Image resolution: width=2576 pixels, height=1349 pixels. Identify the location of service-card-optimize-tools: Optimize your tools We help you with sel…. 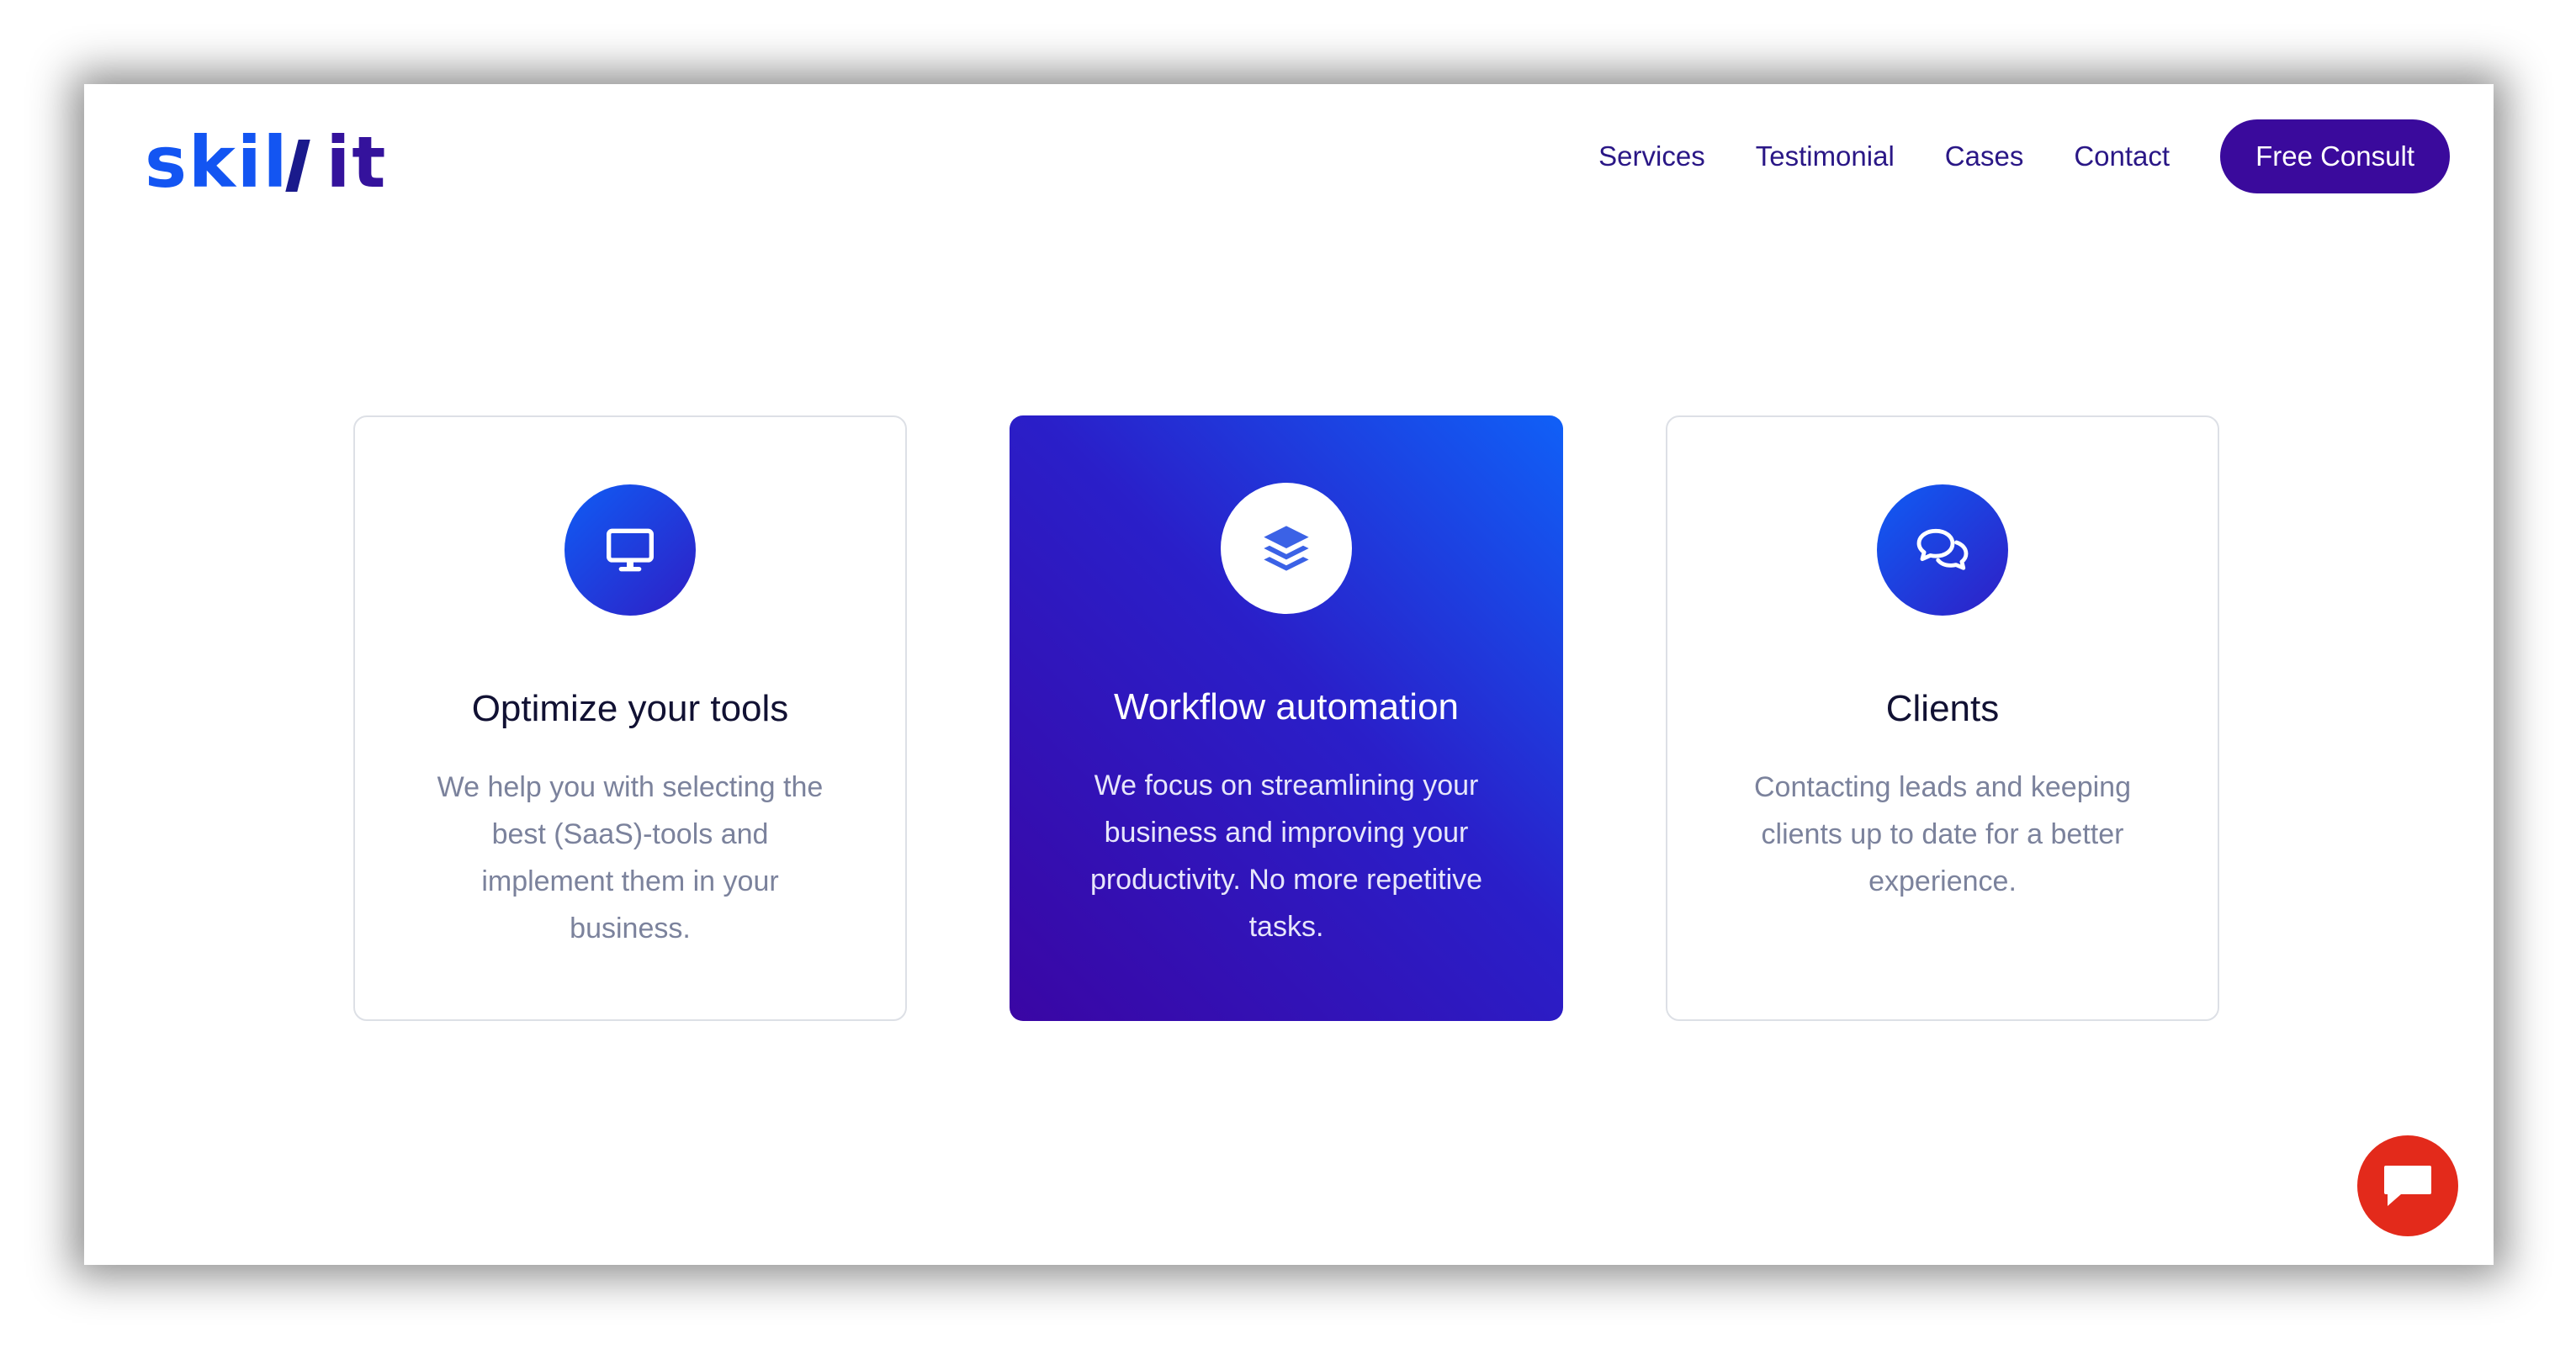
(630, 718).